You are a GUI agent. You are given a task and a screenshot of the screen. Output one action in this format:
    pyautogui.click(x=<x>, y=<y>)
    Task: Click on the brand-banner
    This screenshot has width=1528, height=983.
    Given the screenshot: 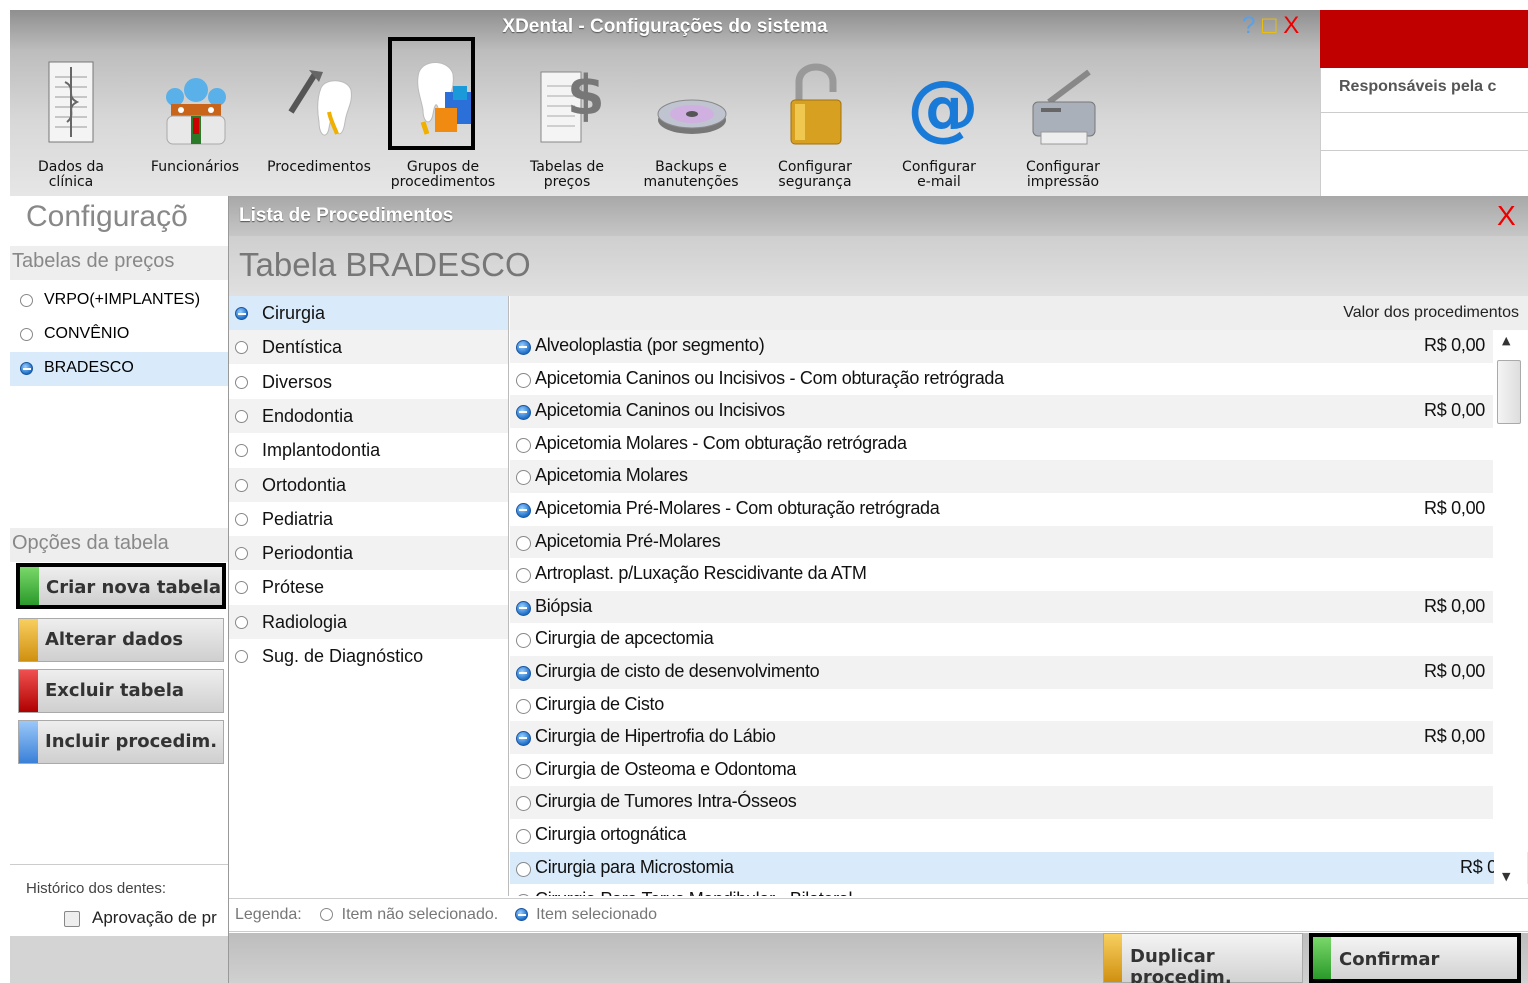 What is the action you would take?
    pyautogui.click(x=1424, y=39)
    